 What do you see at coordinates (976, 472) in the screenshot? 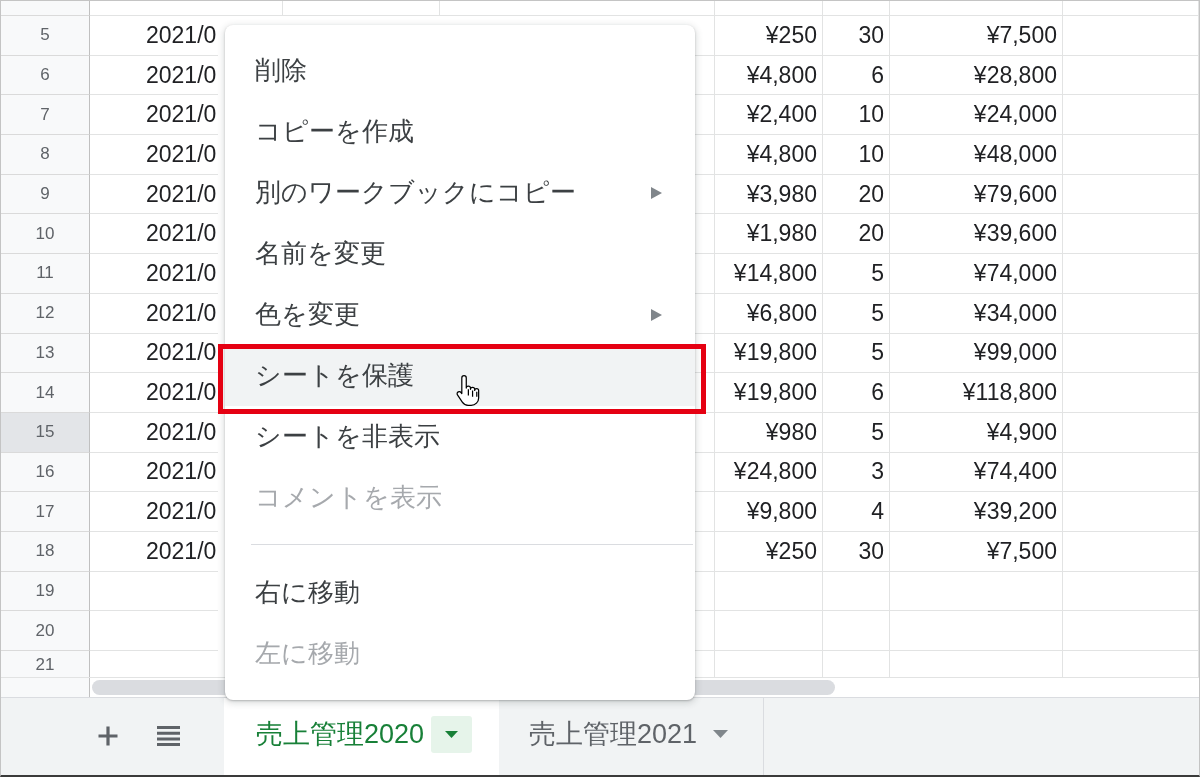
I see `table-cell: ¥74,400` at bounding box center [976, 472].